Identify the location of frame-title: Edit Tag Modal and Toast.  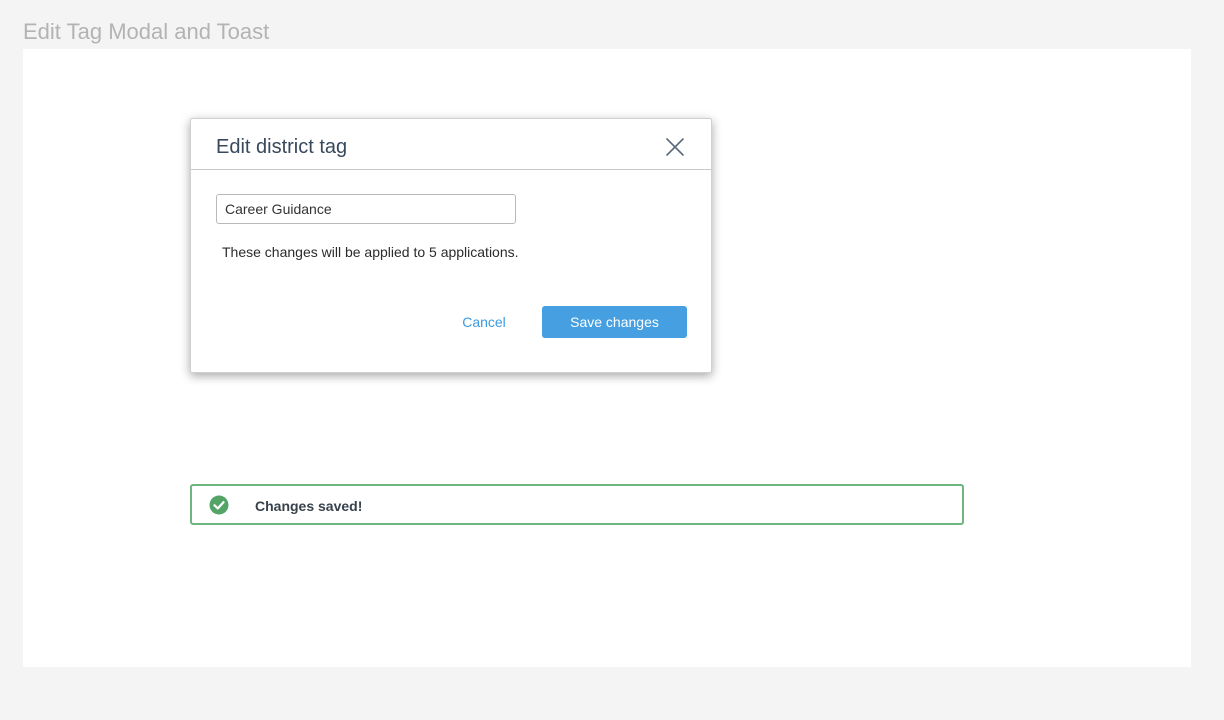
(146, 31).